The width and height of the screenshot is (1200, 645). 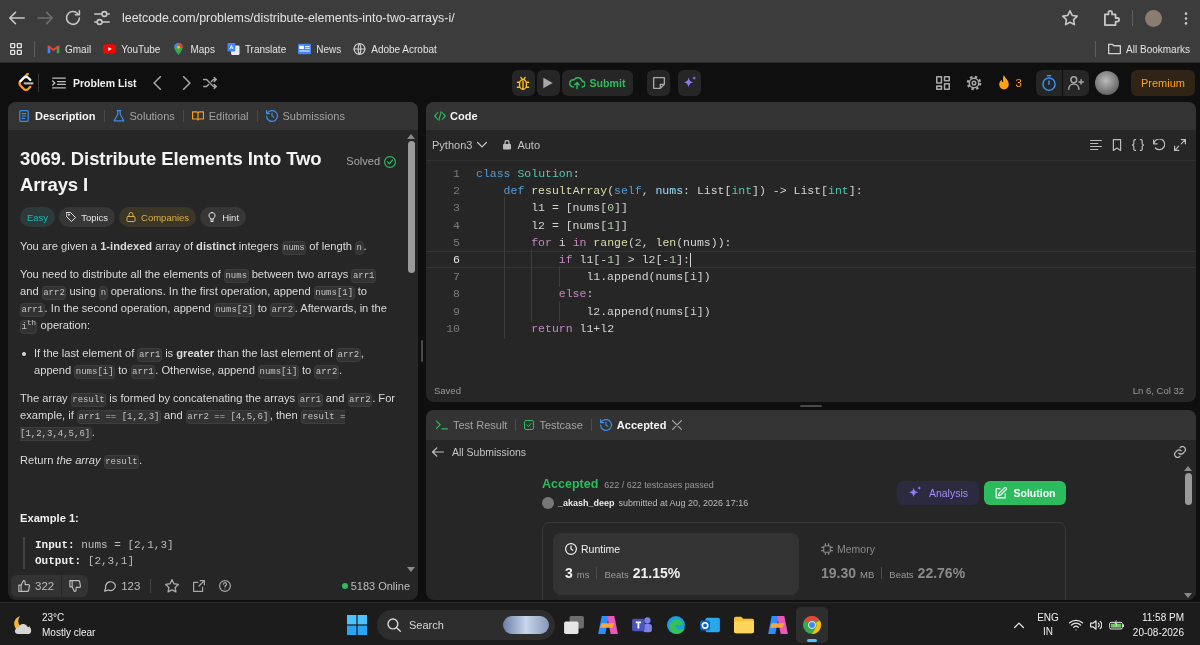 I want to click on comments-button: 123, so click(x=122, y=586).